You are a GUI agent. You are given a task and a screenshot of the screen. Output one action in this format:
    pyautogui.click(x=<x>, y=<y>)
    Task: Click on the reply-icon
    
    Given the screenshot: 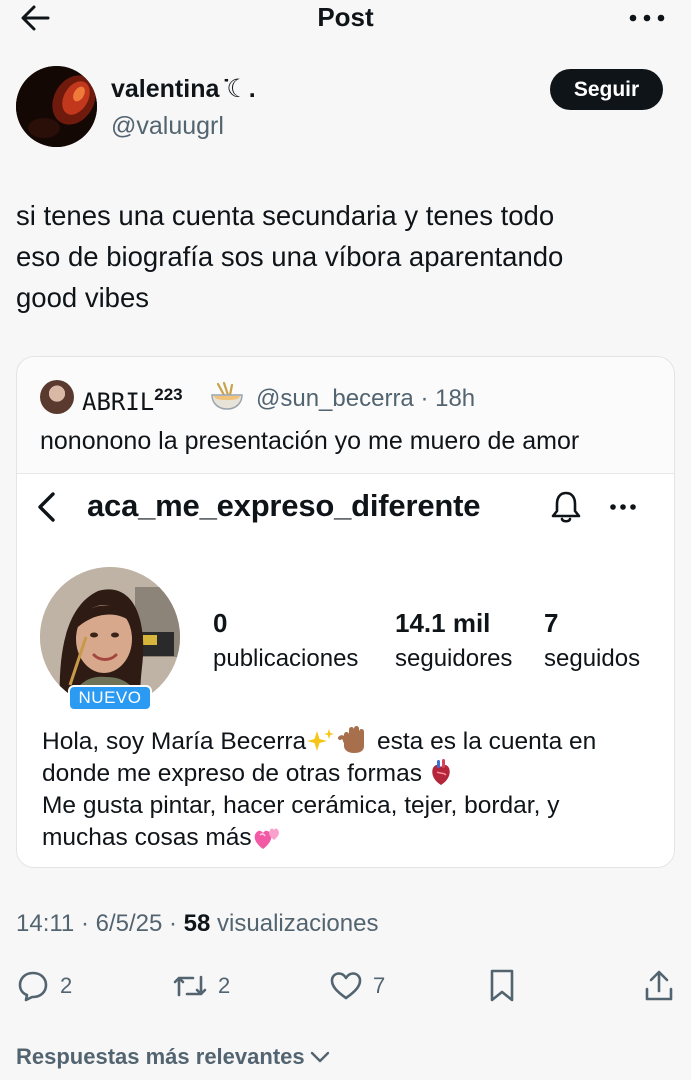 What is the action you would take?
    pyautogui.click(x=33, y=986)
    